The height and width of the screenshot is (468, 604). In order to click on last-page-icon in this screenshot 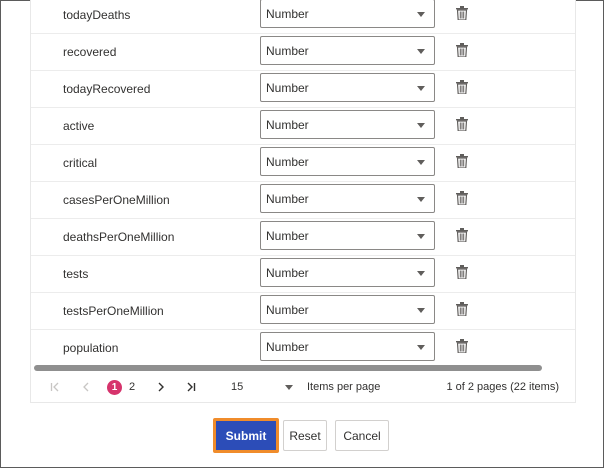, I will do `click(191, 387)`.